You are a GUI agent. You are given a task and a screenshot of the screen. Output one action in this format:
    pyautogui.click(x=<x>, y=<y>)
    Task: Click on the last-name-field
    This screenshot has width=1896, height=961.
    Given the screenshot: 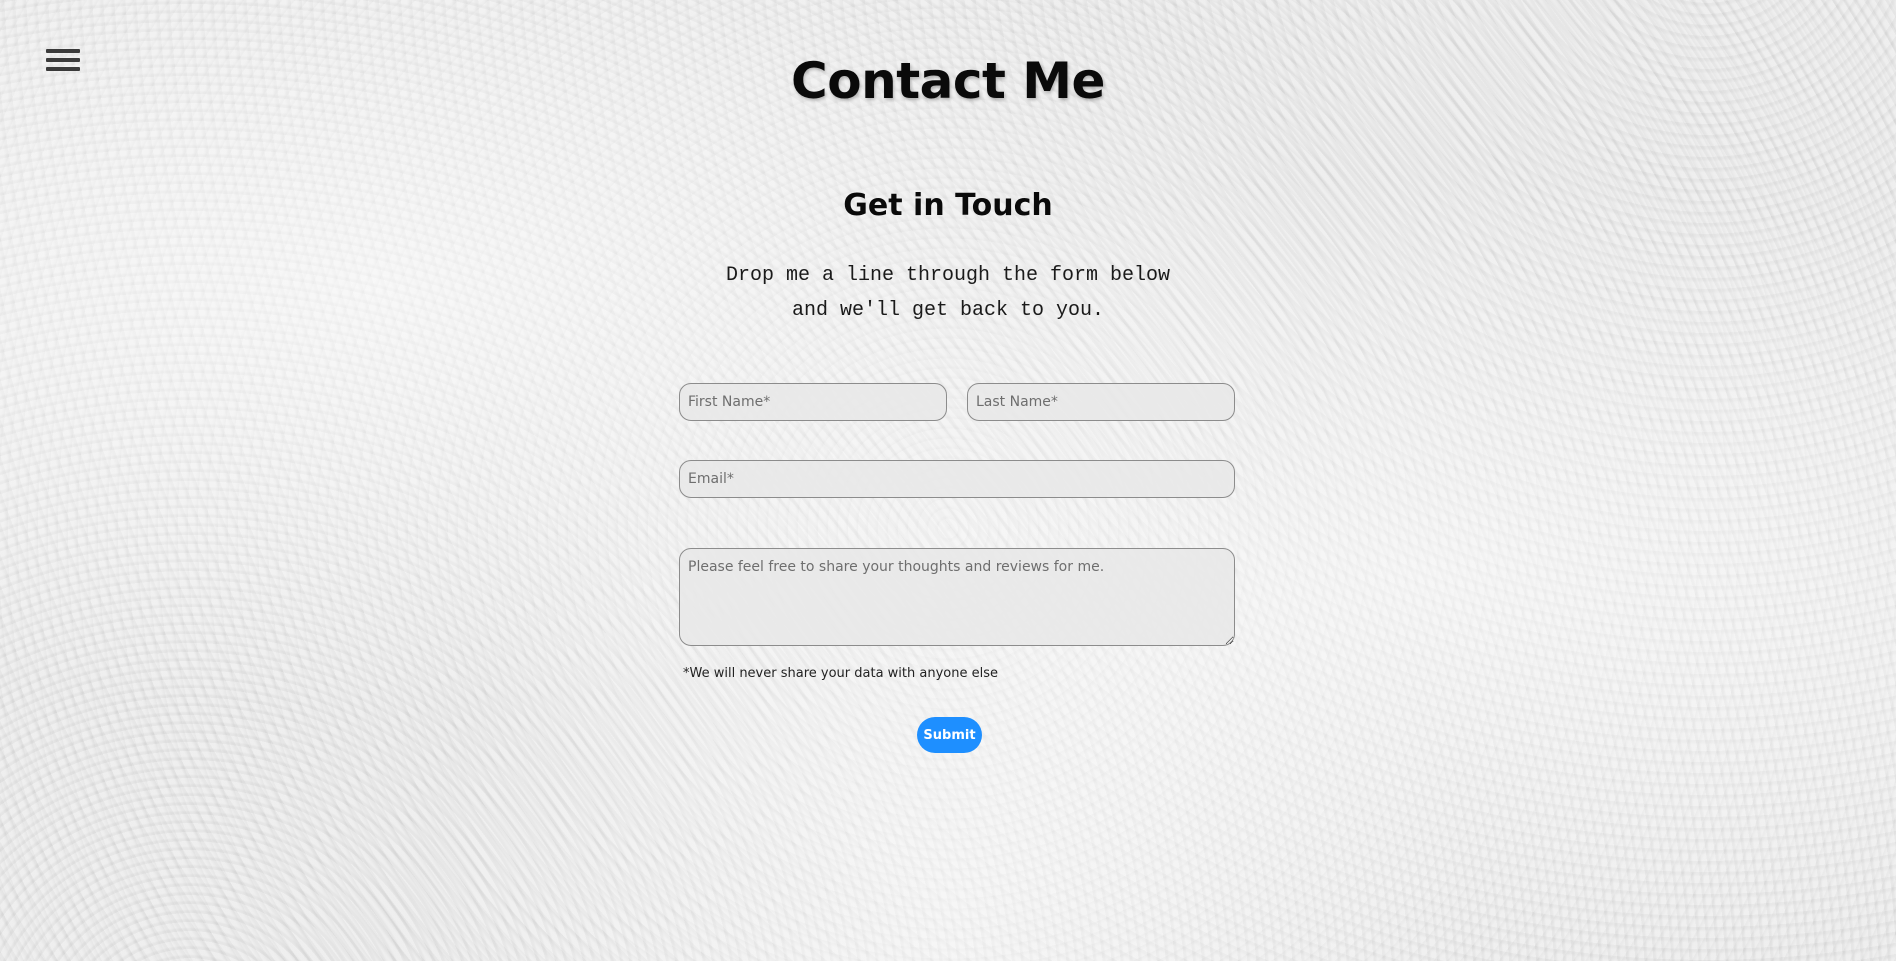 What is the action you would take?
    pyautogui.click(x=1101, y=402)
    